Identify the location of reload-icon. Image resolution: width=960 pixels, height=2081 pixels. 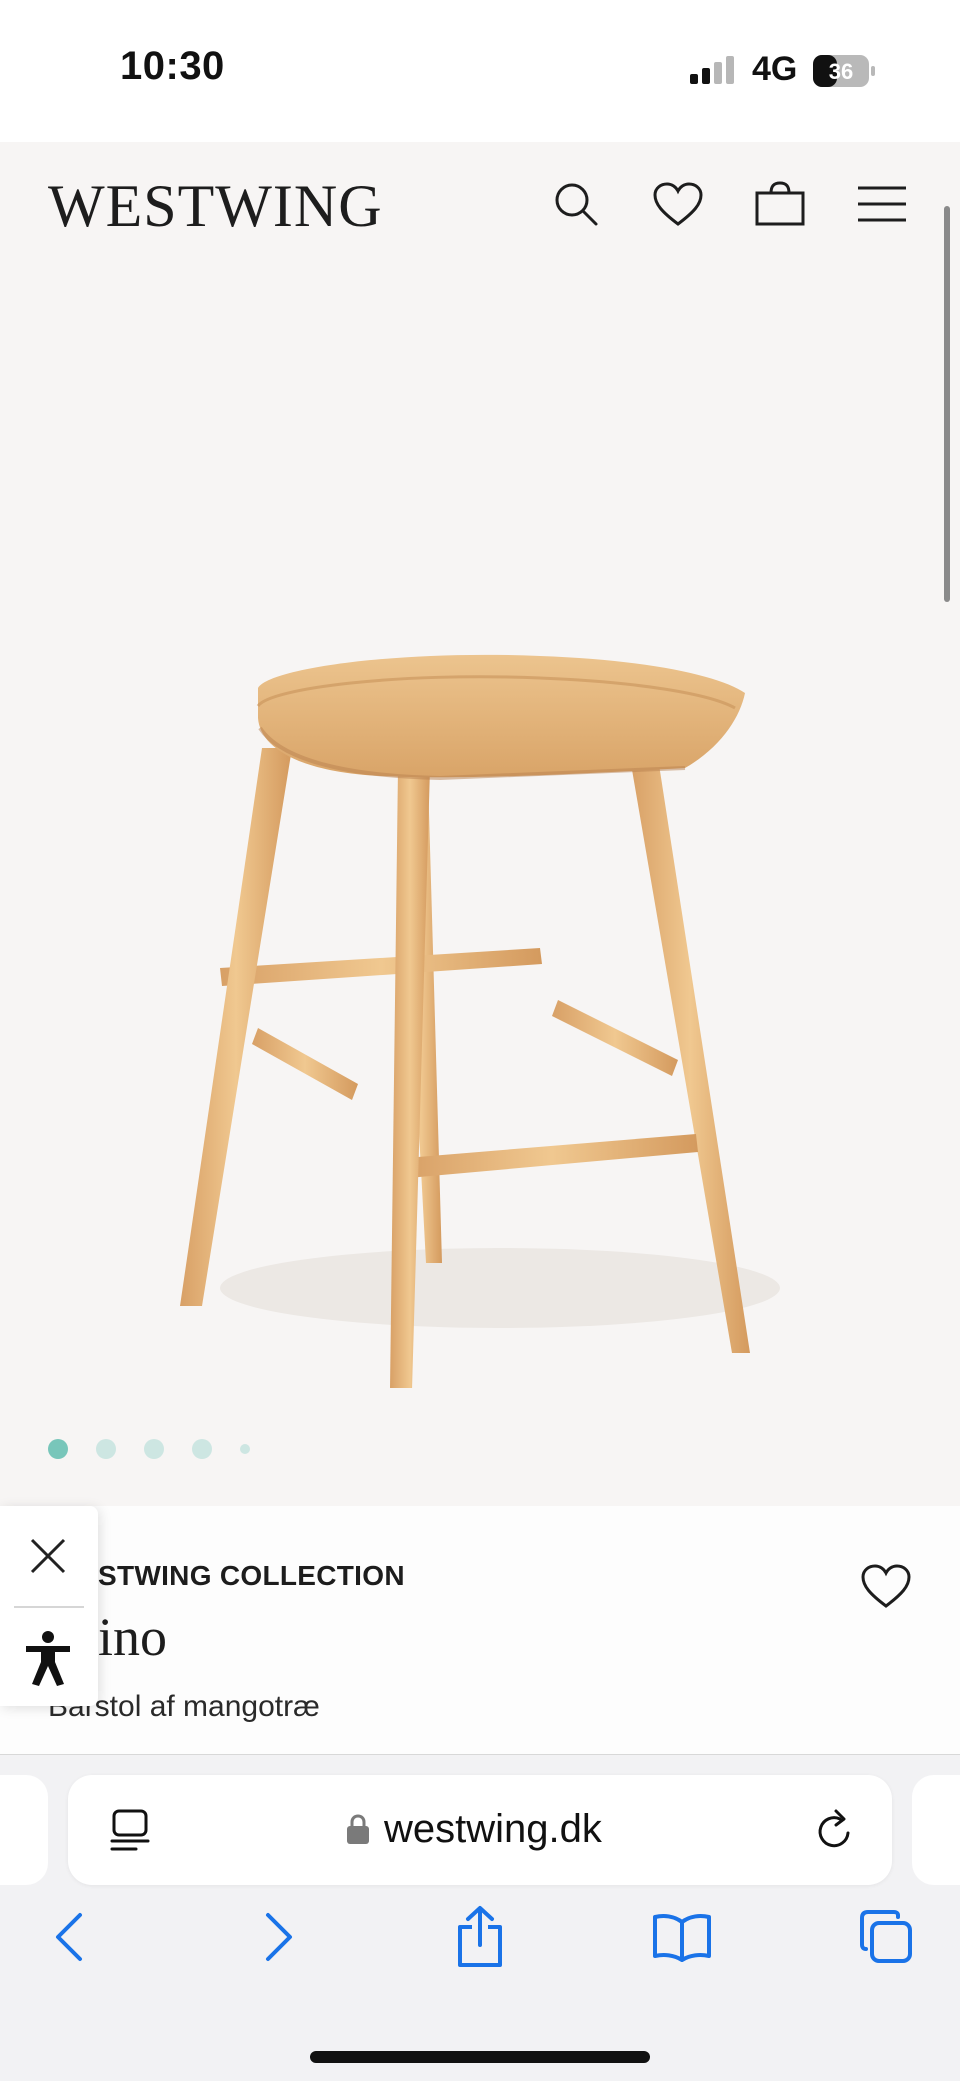
(834, 1830).